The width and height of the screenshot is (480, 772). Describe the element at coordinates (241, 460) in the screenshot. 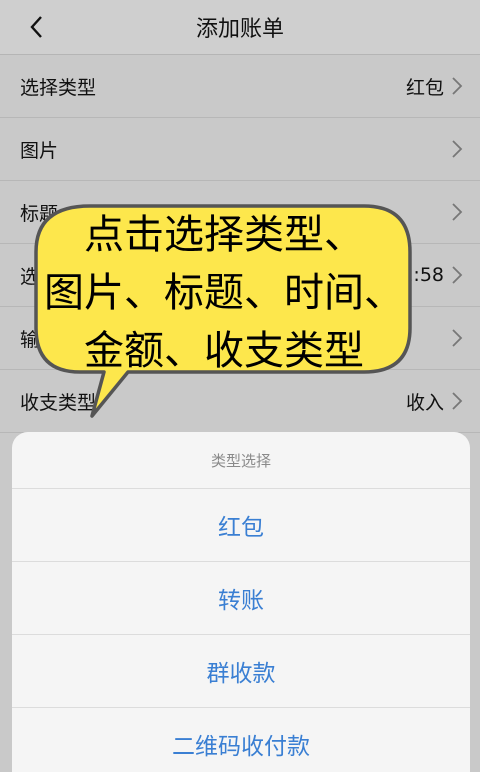

I see `sheet-title: 类型选择` at that location.